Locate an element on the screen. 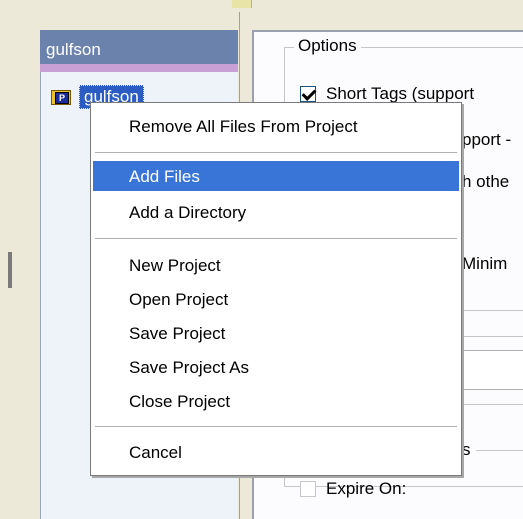  option-fragment-other: h othe is located at coordinates (486, 181).